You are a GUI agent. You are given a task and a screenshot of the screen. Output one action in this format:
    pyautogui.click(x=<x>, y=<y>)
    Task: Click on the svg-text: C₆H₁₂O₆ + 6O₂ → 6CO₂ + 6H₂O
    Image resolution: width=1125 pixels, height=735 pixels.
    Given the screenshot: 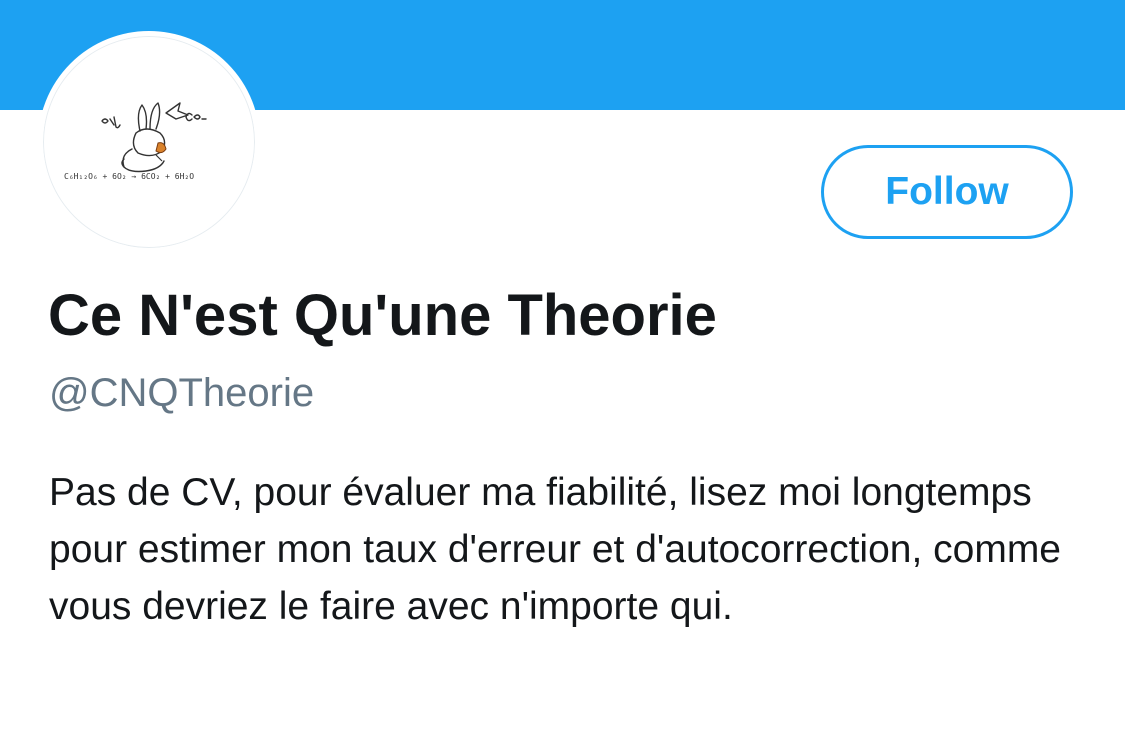 What is the action you would take?
    pyautogui.click(x=129, y=176)
    